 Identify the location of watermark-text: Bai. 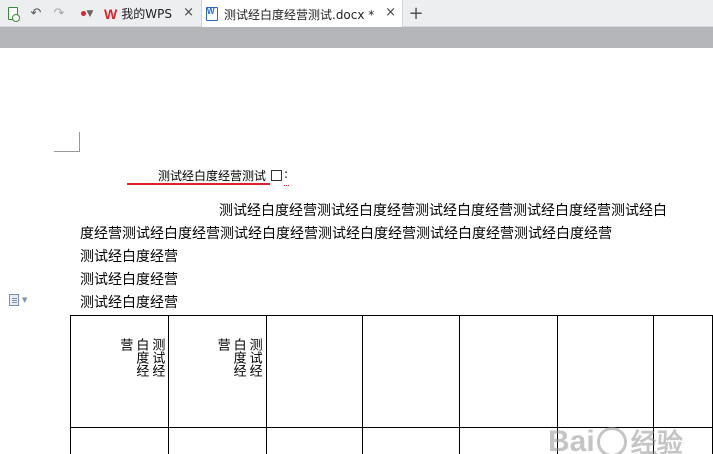
(571, 439).